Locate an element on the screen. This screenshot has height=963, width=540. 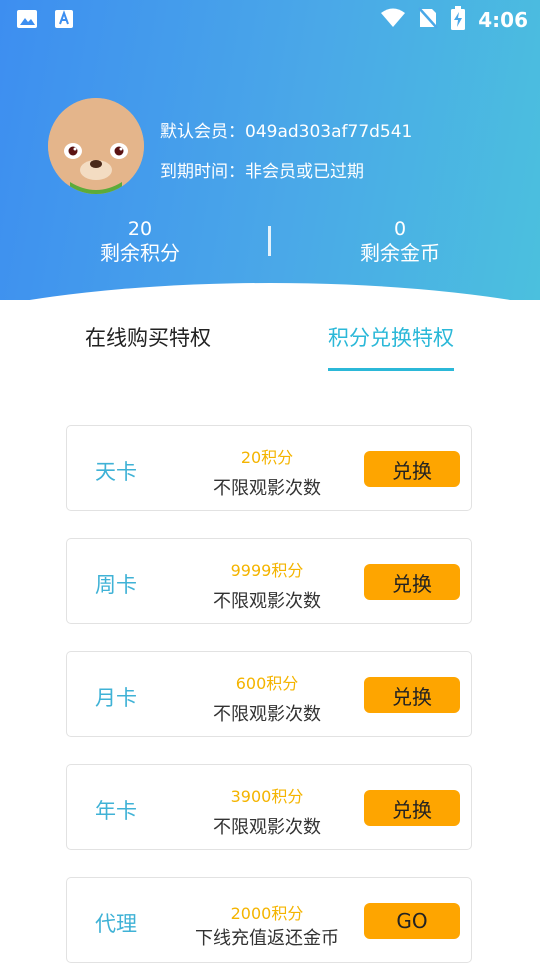
remaining-points-label: 剩余积分 is located at coordinates (140, 253).